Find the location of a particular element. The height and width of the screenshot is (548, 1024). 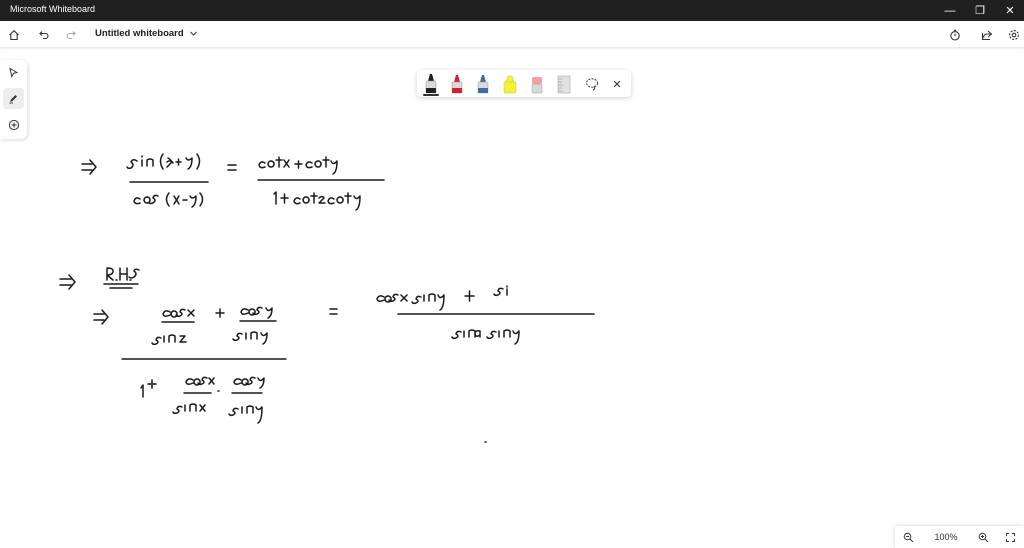

highlighter-icon is located at coordinates (510, 84).